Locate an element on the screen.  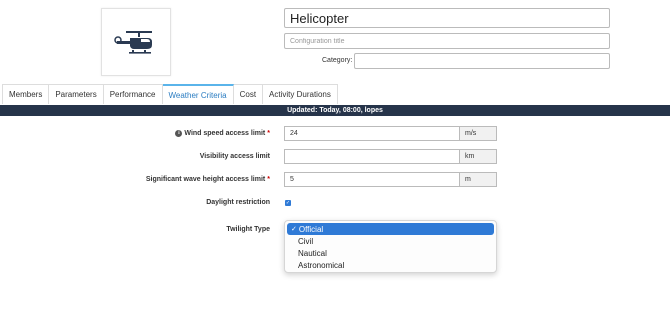
category-input is located at coordinates (482, 61).